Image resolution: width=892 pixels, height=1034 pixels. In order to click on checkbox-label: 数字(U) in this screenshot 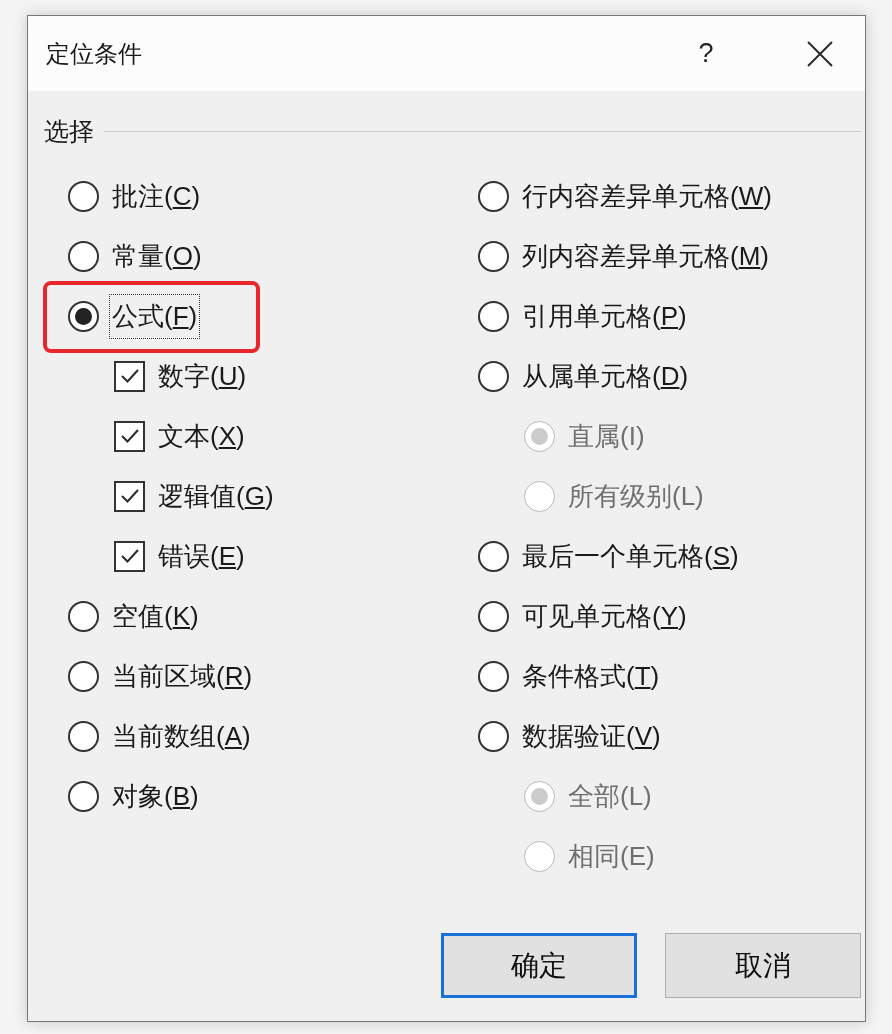, I will do `click(202, 376)`.